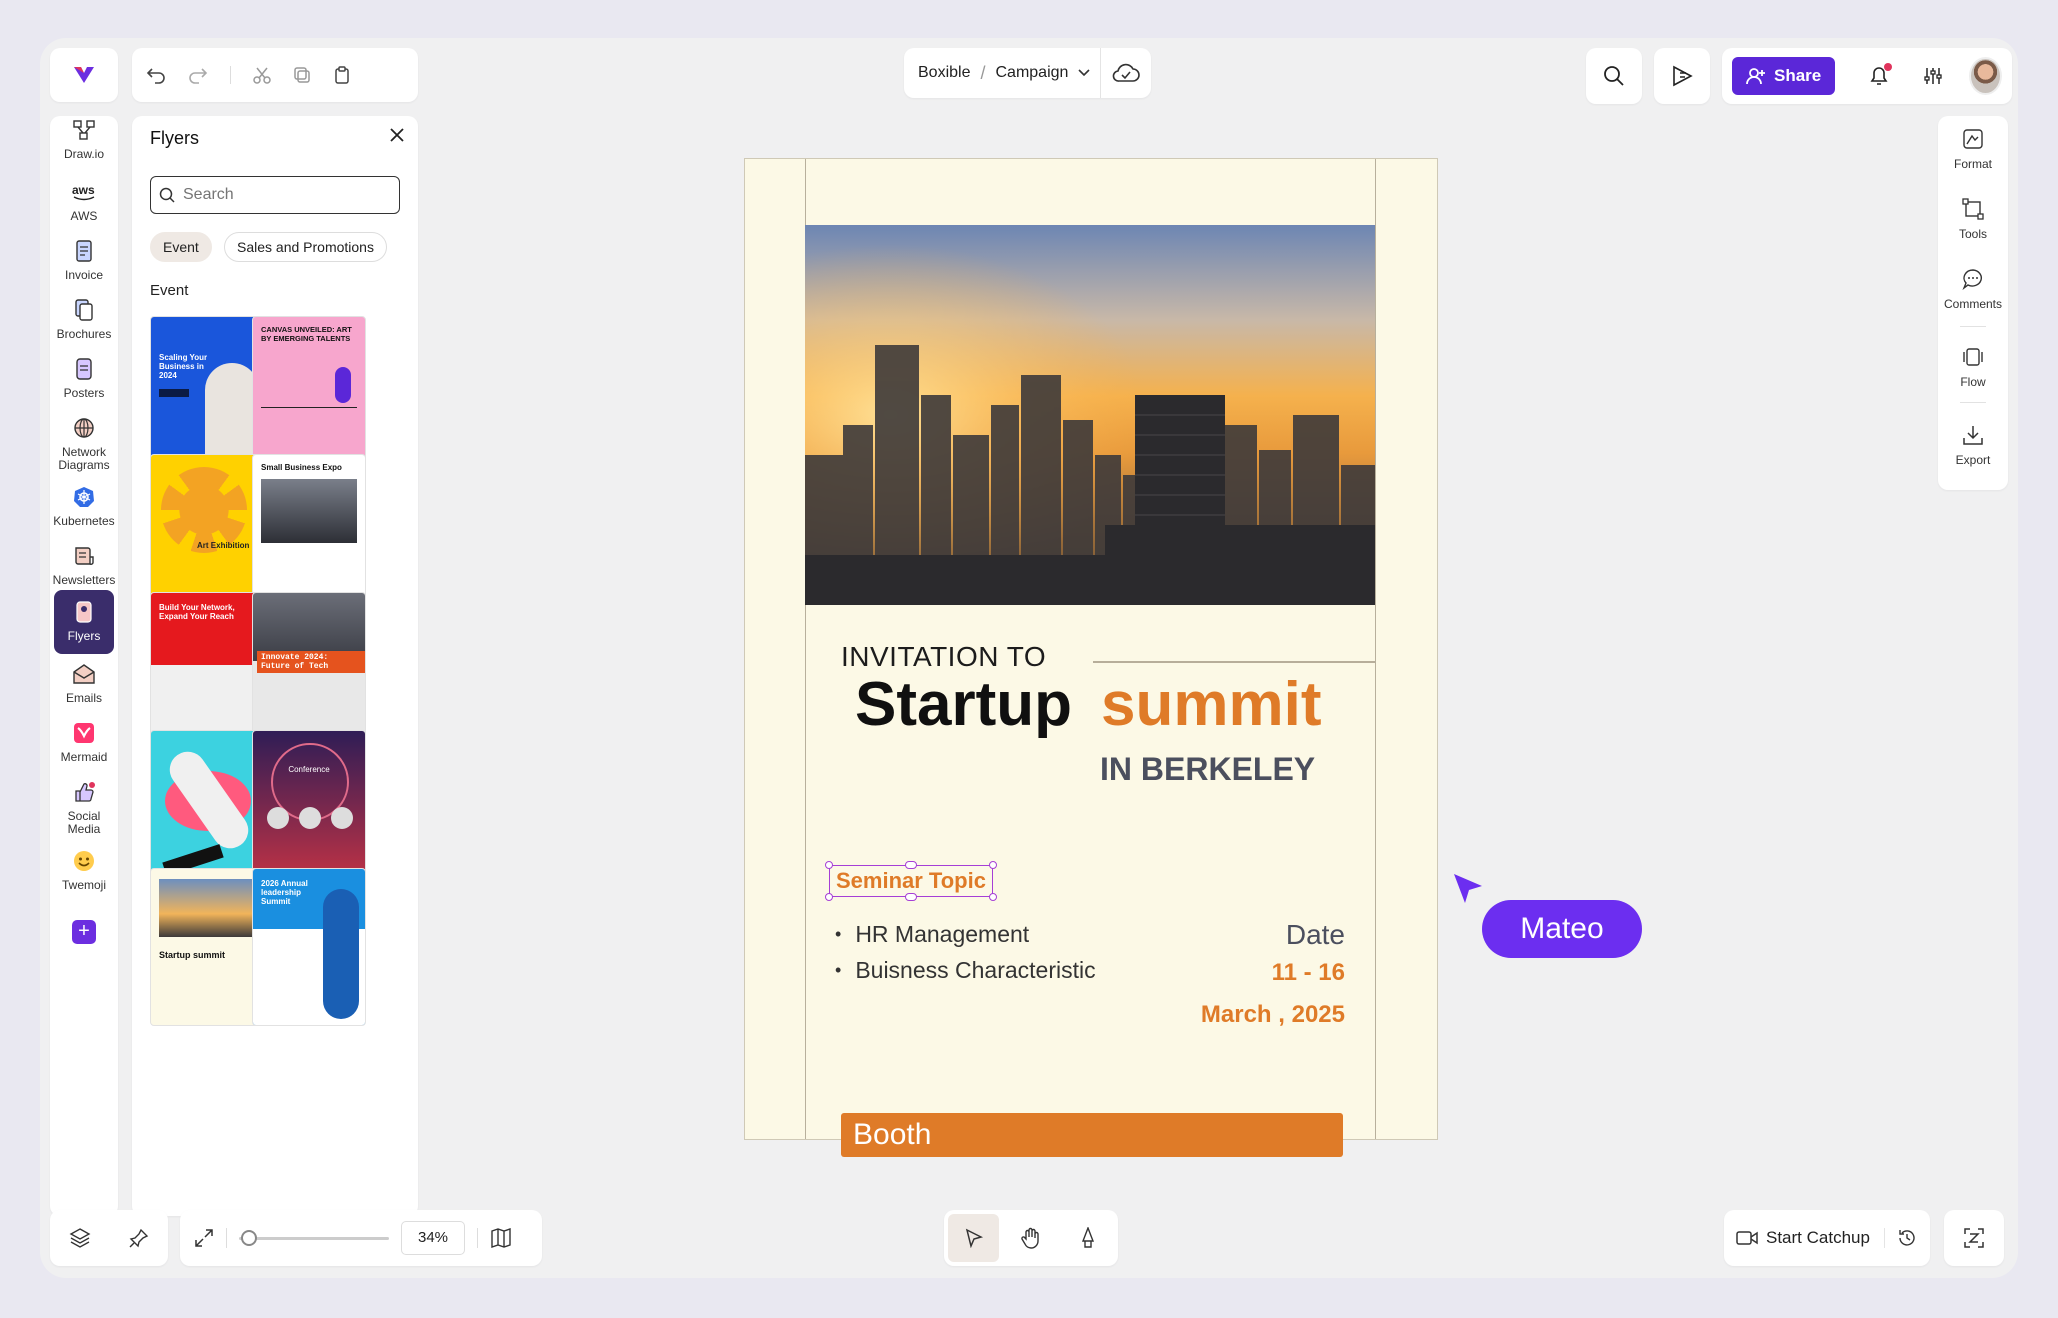 The height and width of the screenshot is (1318, 2058). What do you see at coordinates (84, 505) in the screenshot?
I see `rail-item-kubernetes: Kubernetes` at bounding box center [84, 505].